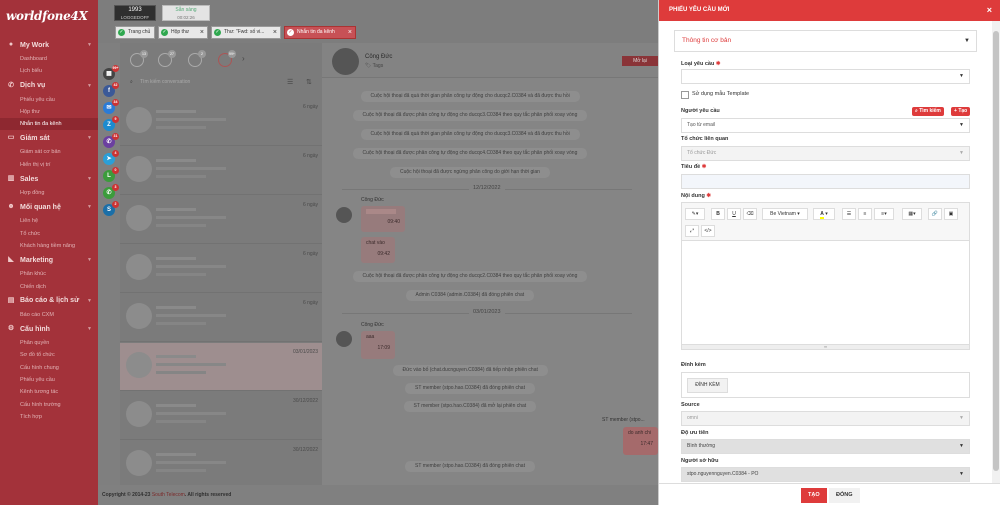  What do you see at coordinates (111, 140) in the screenshot?
I see `viber-icon: ✆ 31` at bounding box center [111, 140].